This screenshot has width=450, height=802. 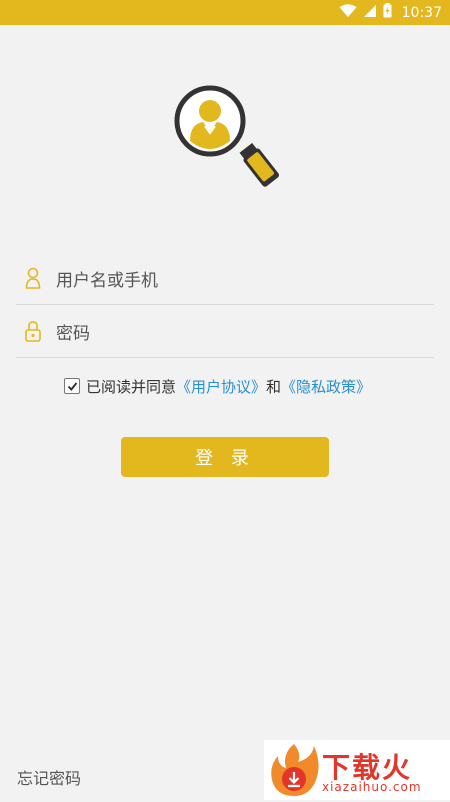 What do you see at coordinates (225, 12) in the screenshot?
I see `status-bar: 10:37` at bounding box center [225, 12].